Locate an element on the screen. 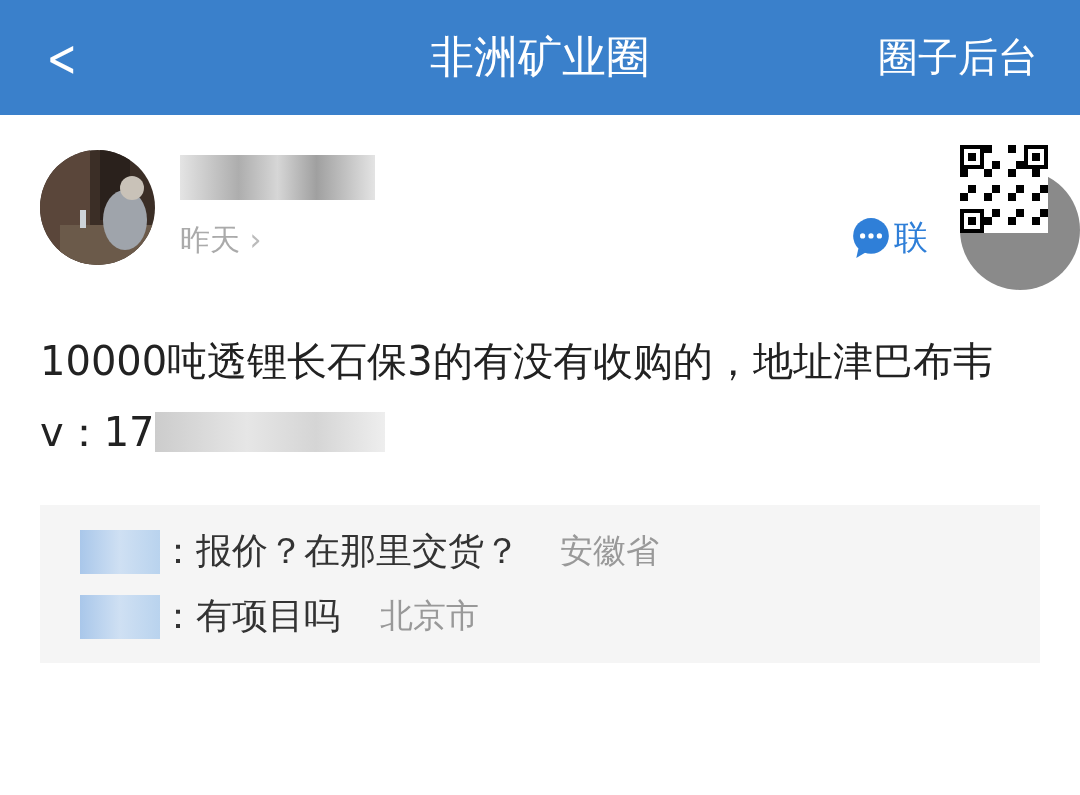 Image resolution: width=1080 pixels, height=795 pixels. comment-text: 有项目吗 is located at coordinates (268, 616).